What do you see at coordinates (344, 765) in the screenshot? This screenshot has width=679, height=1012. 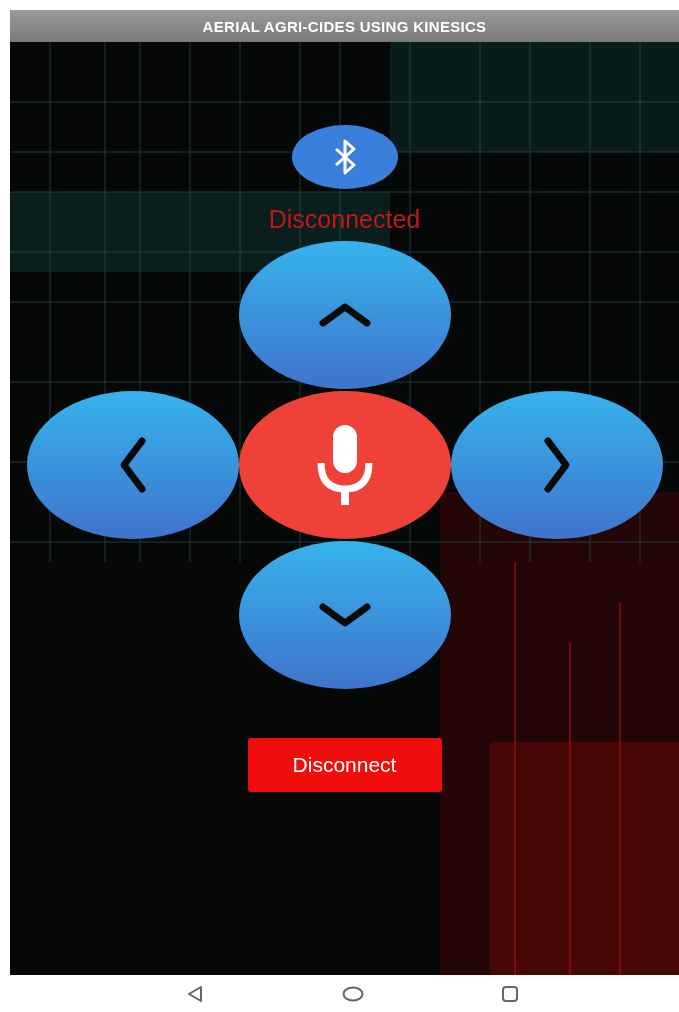 I see `disconnect-button: Disconnect` at bounding box center [344, 765].